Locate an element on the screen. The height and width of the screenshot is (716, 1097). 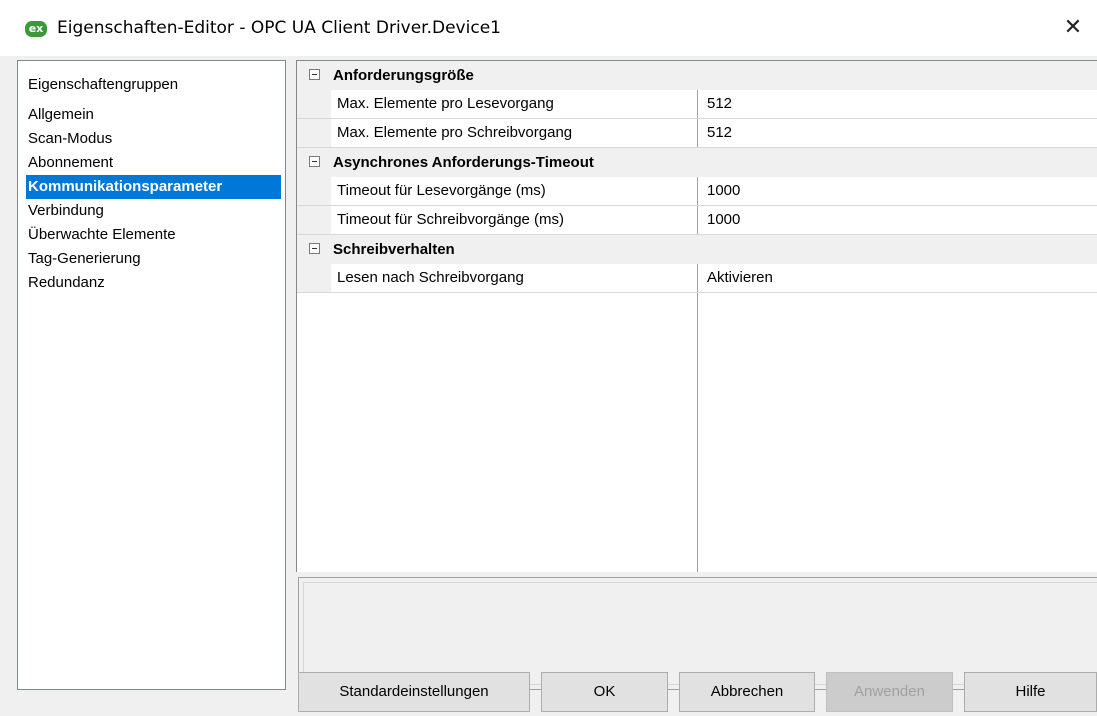
category-label: Asynchrones Anforderungs-Timeout is located at coordinates (463, 162).